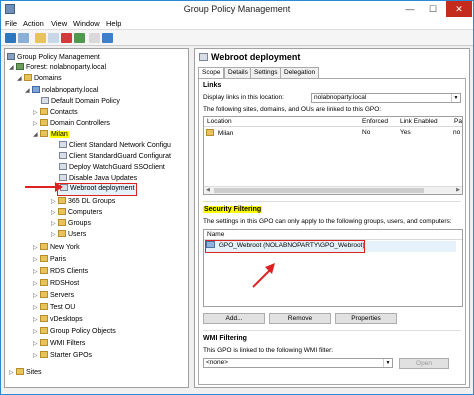  I want to click on delete-icon, so click(66, 38).